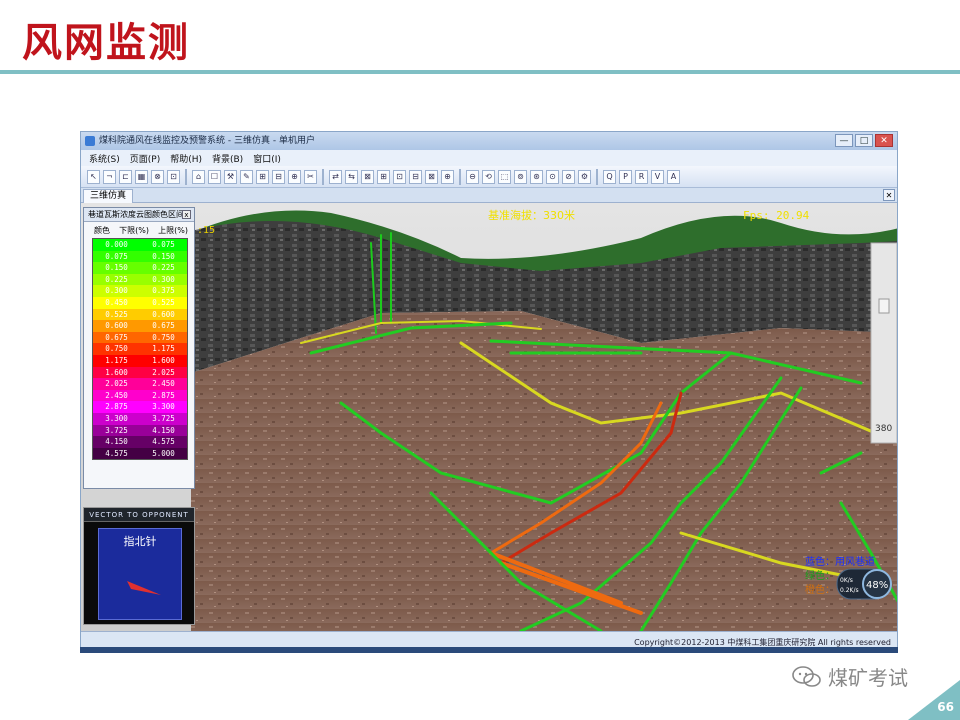 This screenshot has height=720, width=960. What do you see at coordinates (109, 176) in the screenshot?
I see `toolbar-tool-icon: ¬` at bounding box center [109, 176].